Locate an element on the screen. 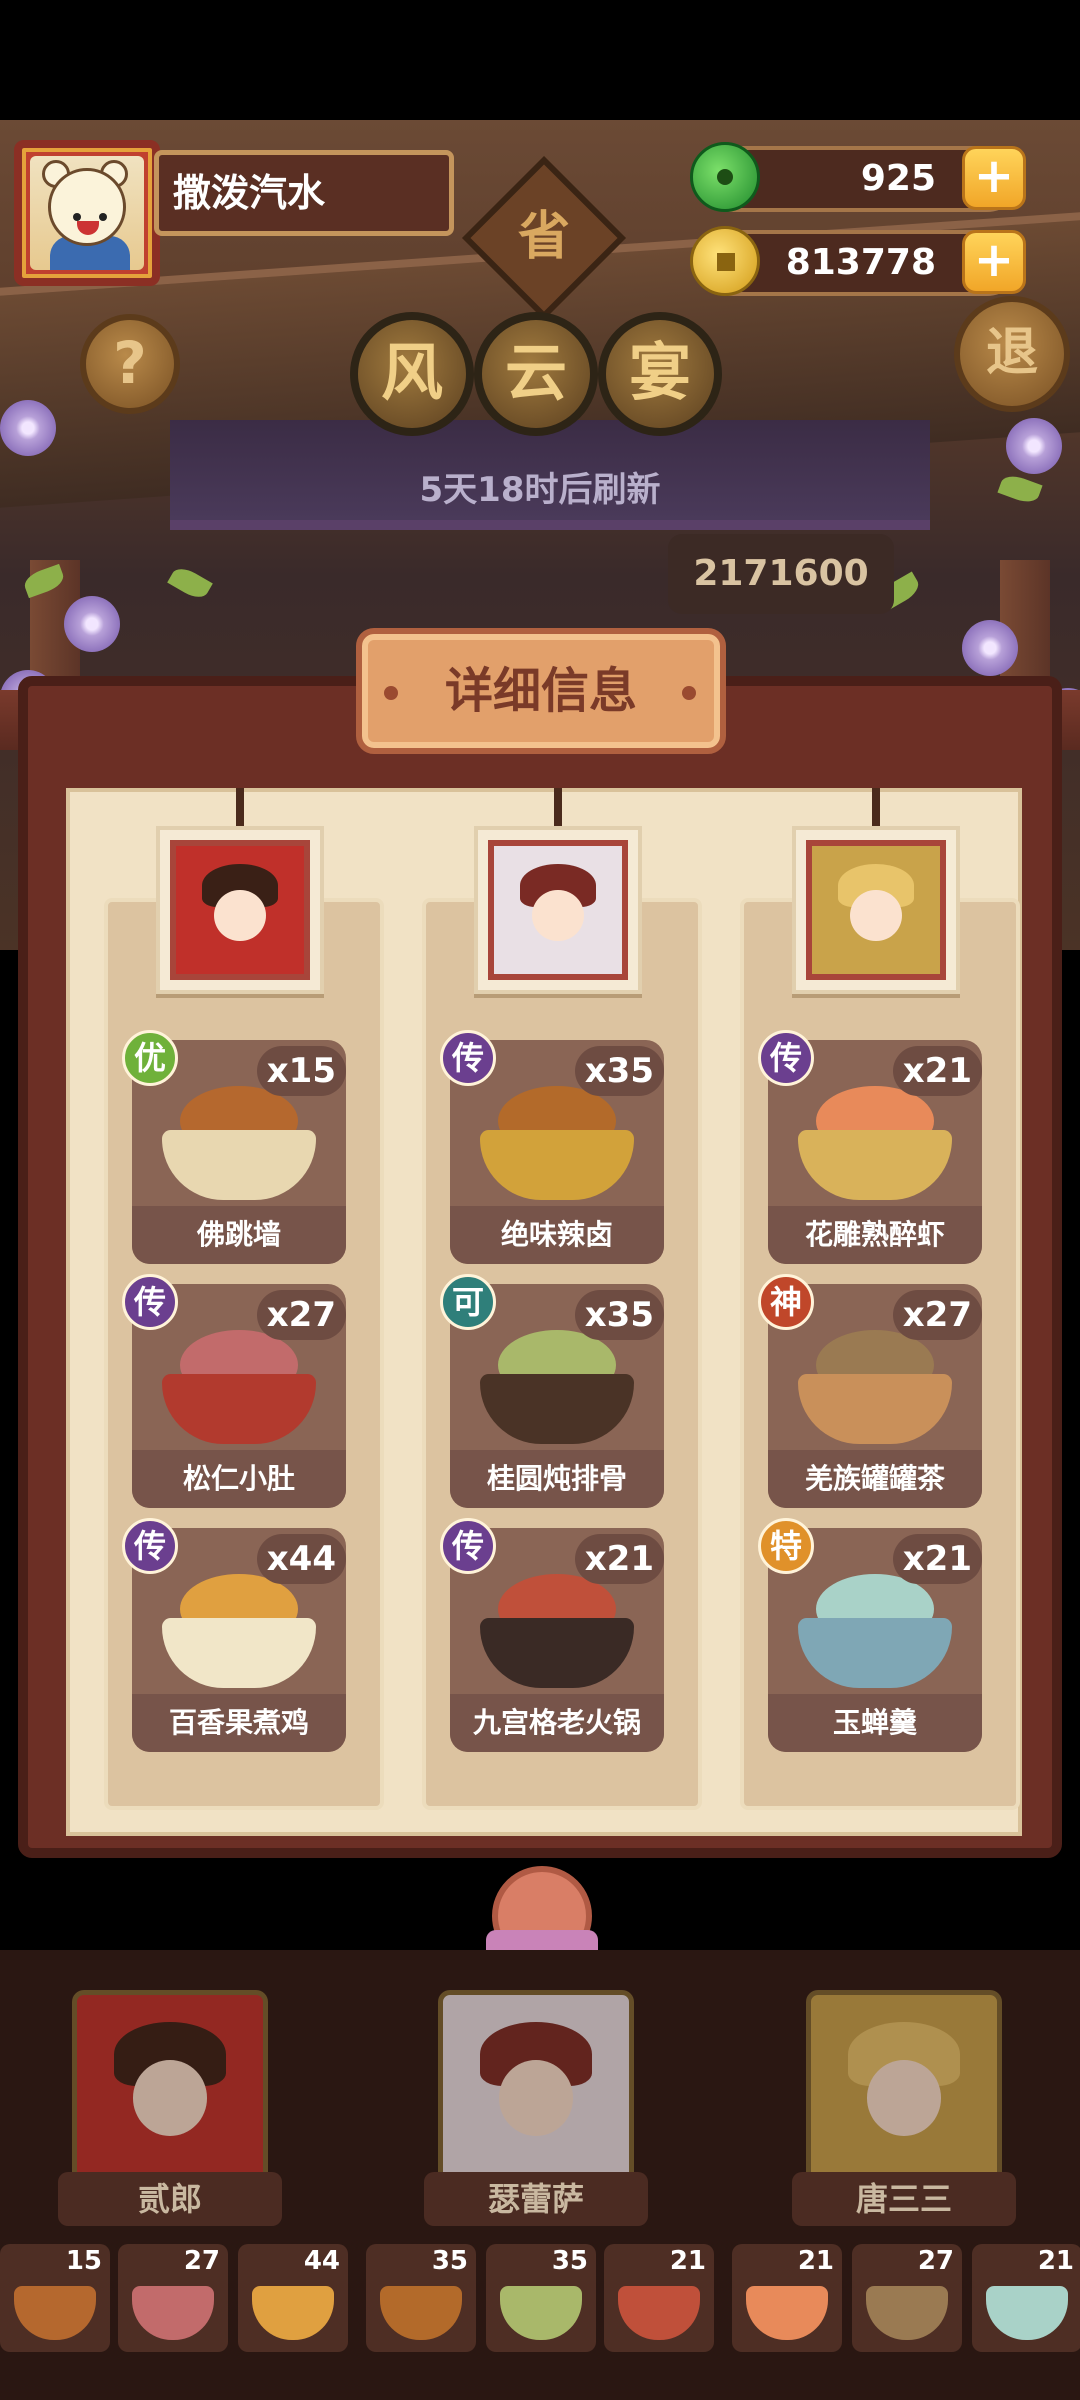 This screenshot has width=1080, height=2400. exit-button: 退 is located at coordinates (1012, 354).